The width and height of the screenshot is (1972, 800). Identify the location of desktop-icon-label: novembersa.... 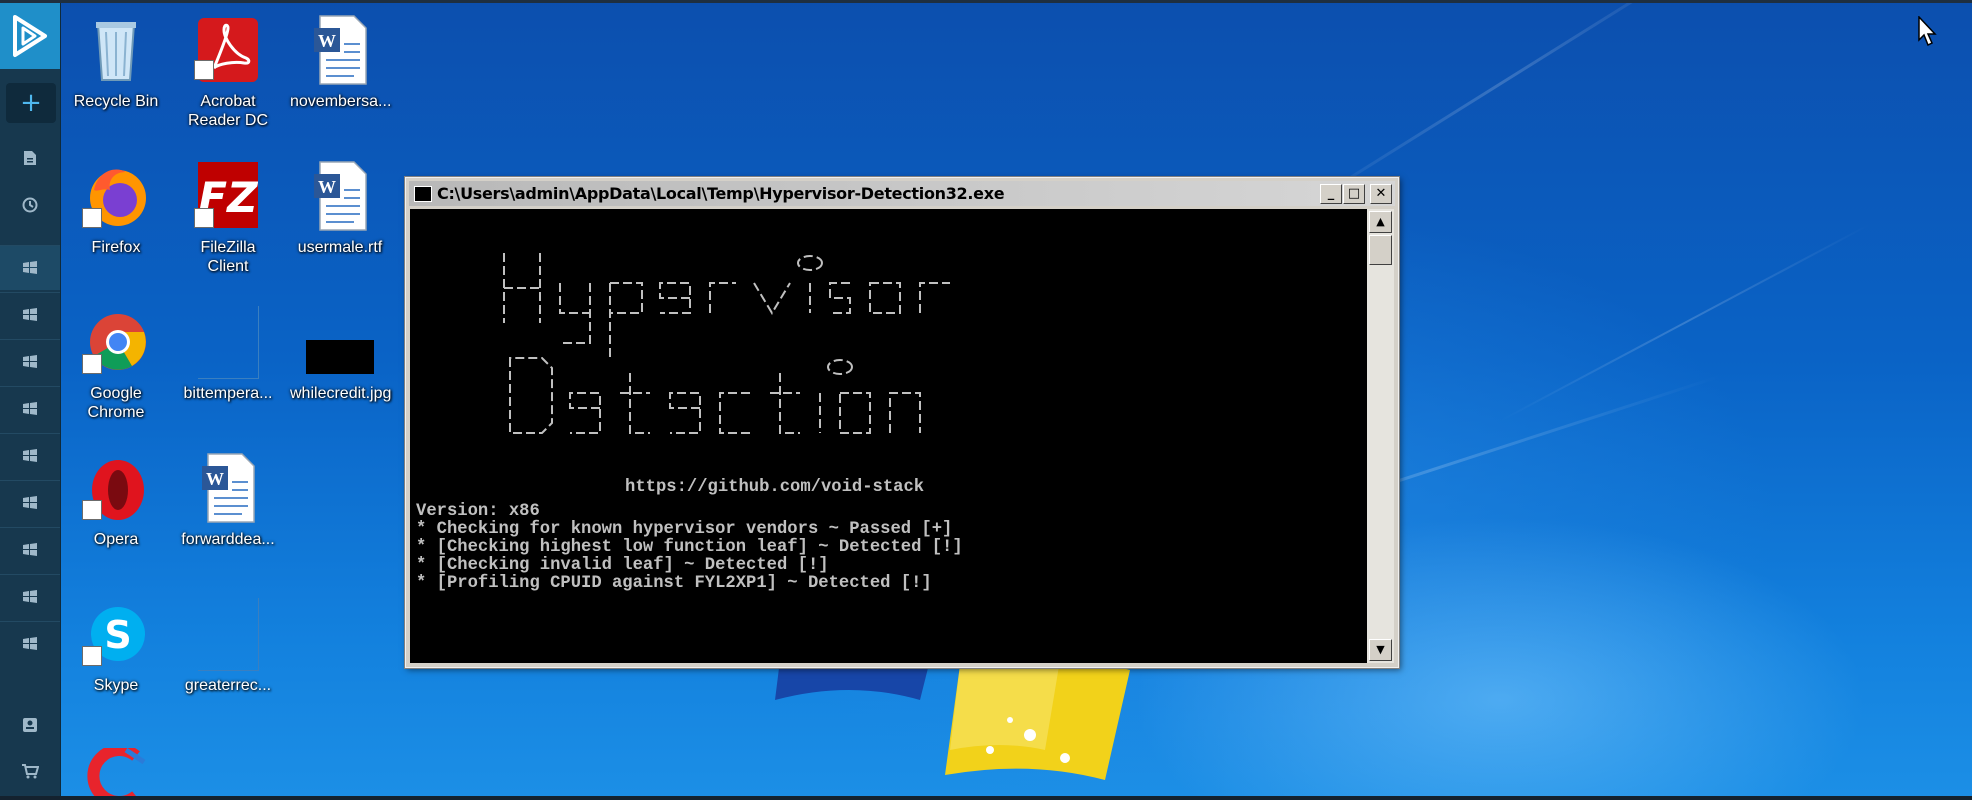
(341, 101).